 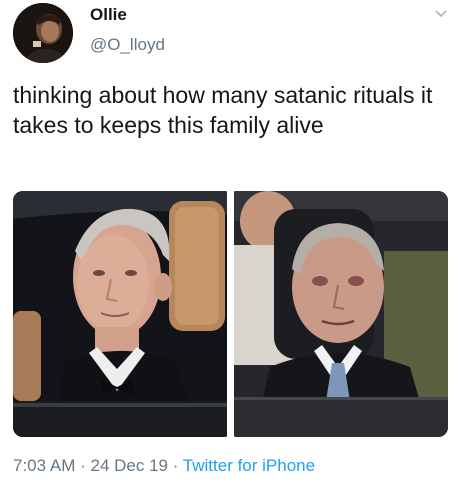 What do you see at coordinates (127, 45) in the screenshot?
I see `author-handle: @O_lloyd` at bounding box center [127, 45].